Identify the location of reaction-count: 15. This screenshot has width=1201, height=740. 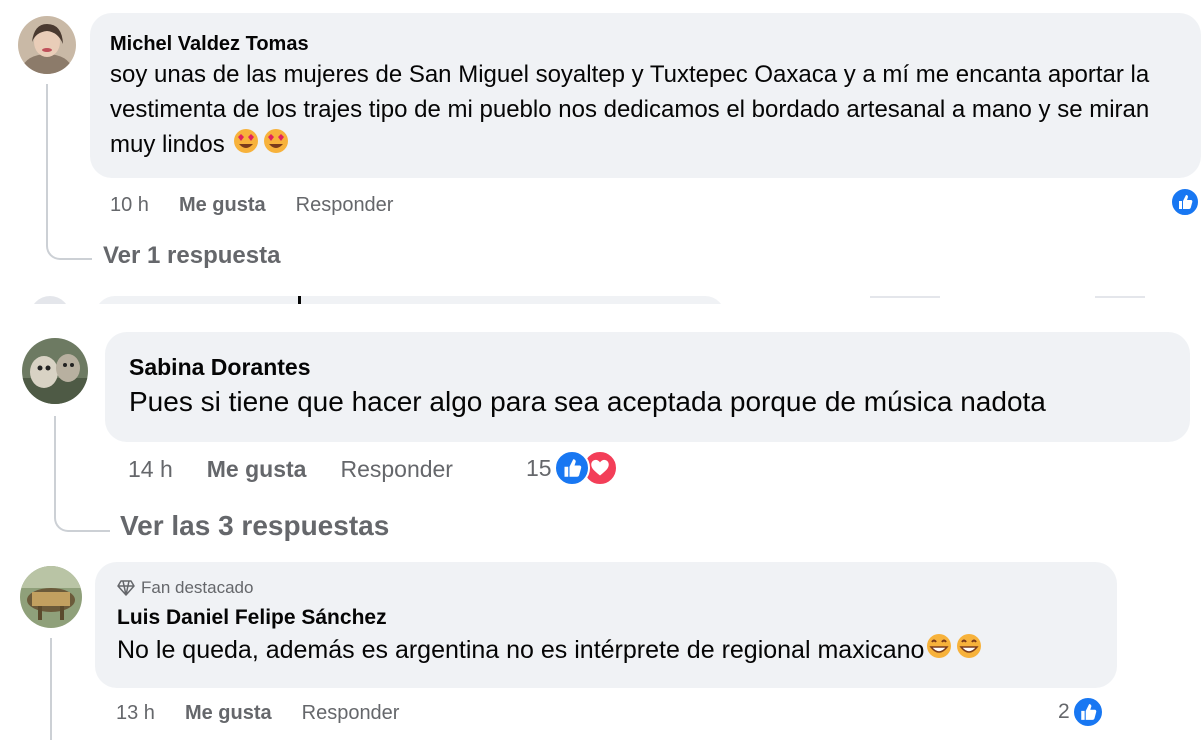
(539, 467).